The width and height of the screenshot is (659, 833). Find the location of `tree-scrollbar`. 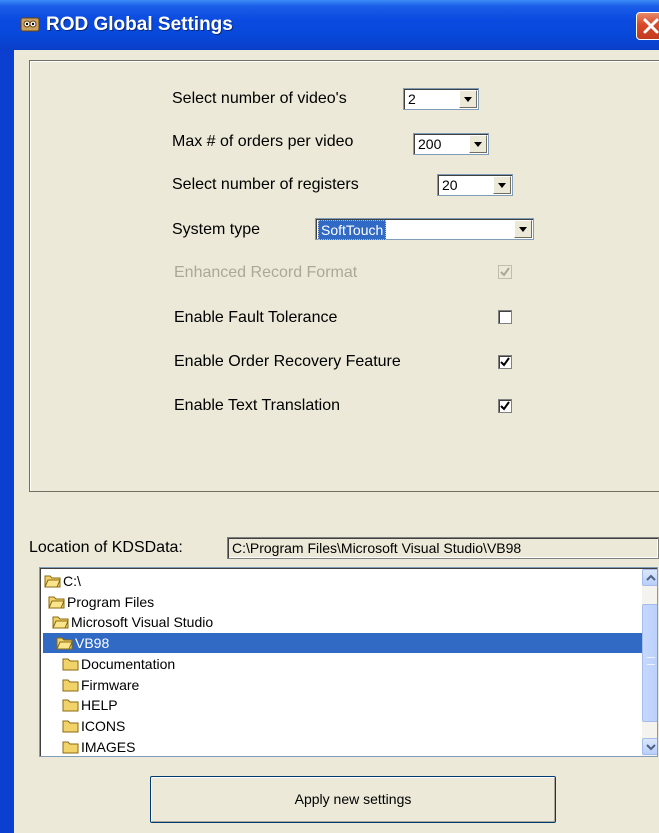

tree-scrollbar is located at coordinates (649, 662).